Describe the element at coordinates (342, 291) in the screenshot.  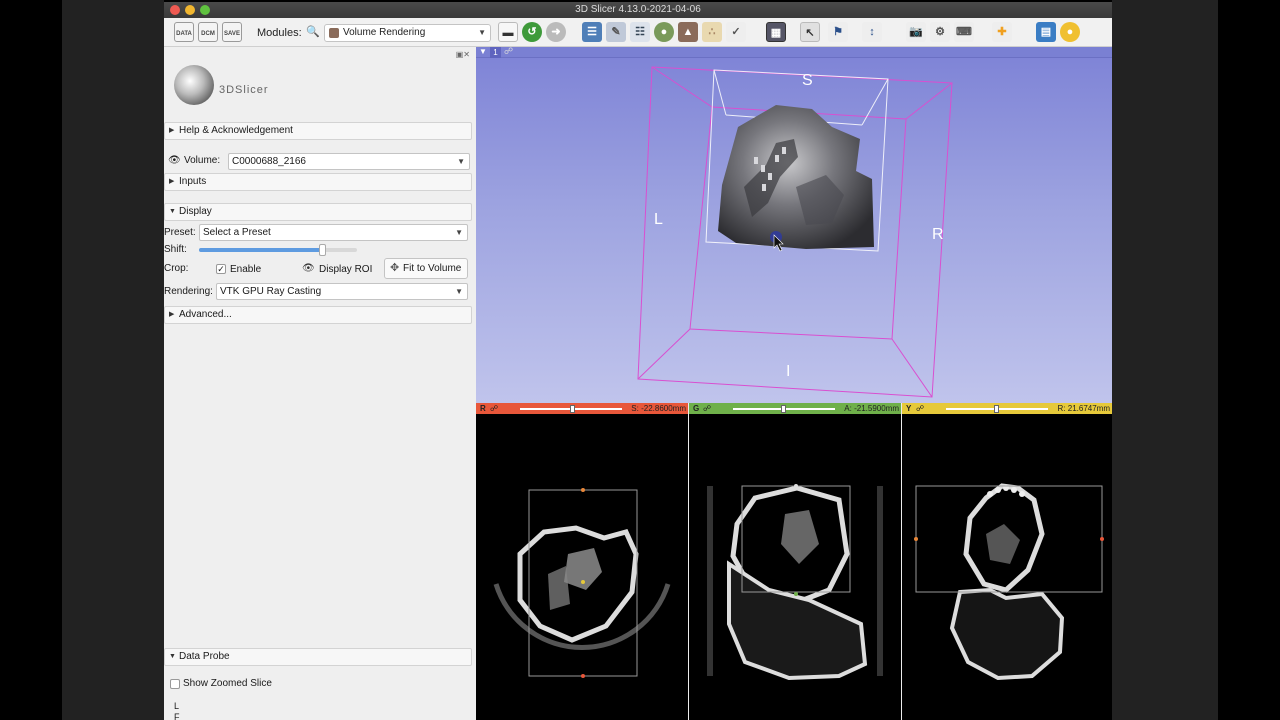
I see `rendering-selector: VTK GPU Ray Casting ▼` at that location.